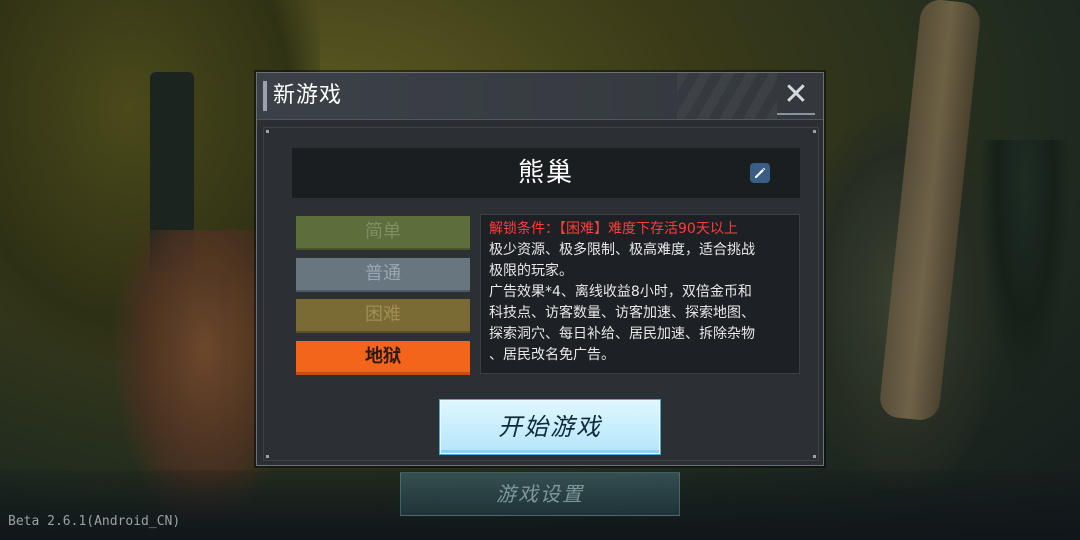 This screenshot has height=540, width=1080. I want to click on pencil-icon, so click(760, 172).